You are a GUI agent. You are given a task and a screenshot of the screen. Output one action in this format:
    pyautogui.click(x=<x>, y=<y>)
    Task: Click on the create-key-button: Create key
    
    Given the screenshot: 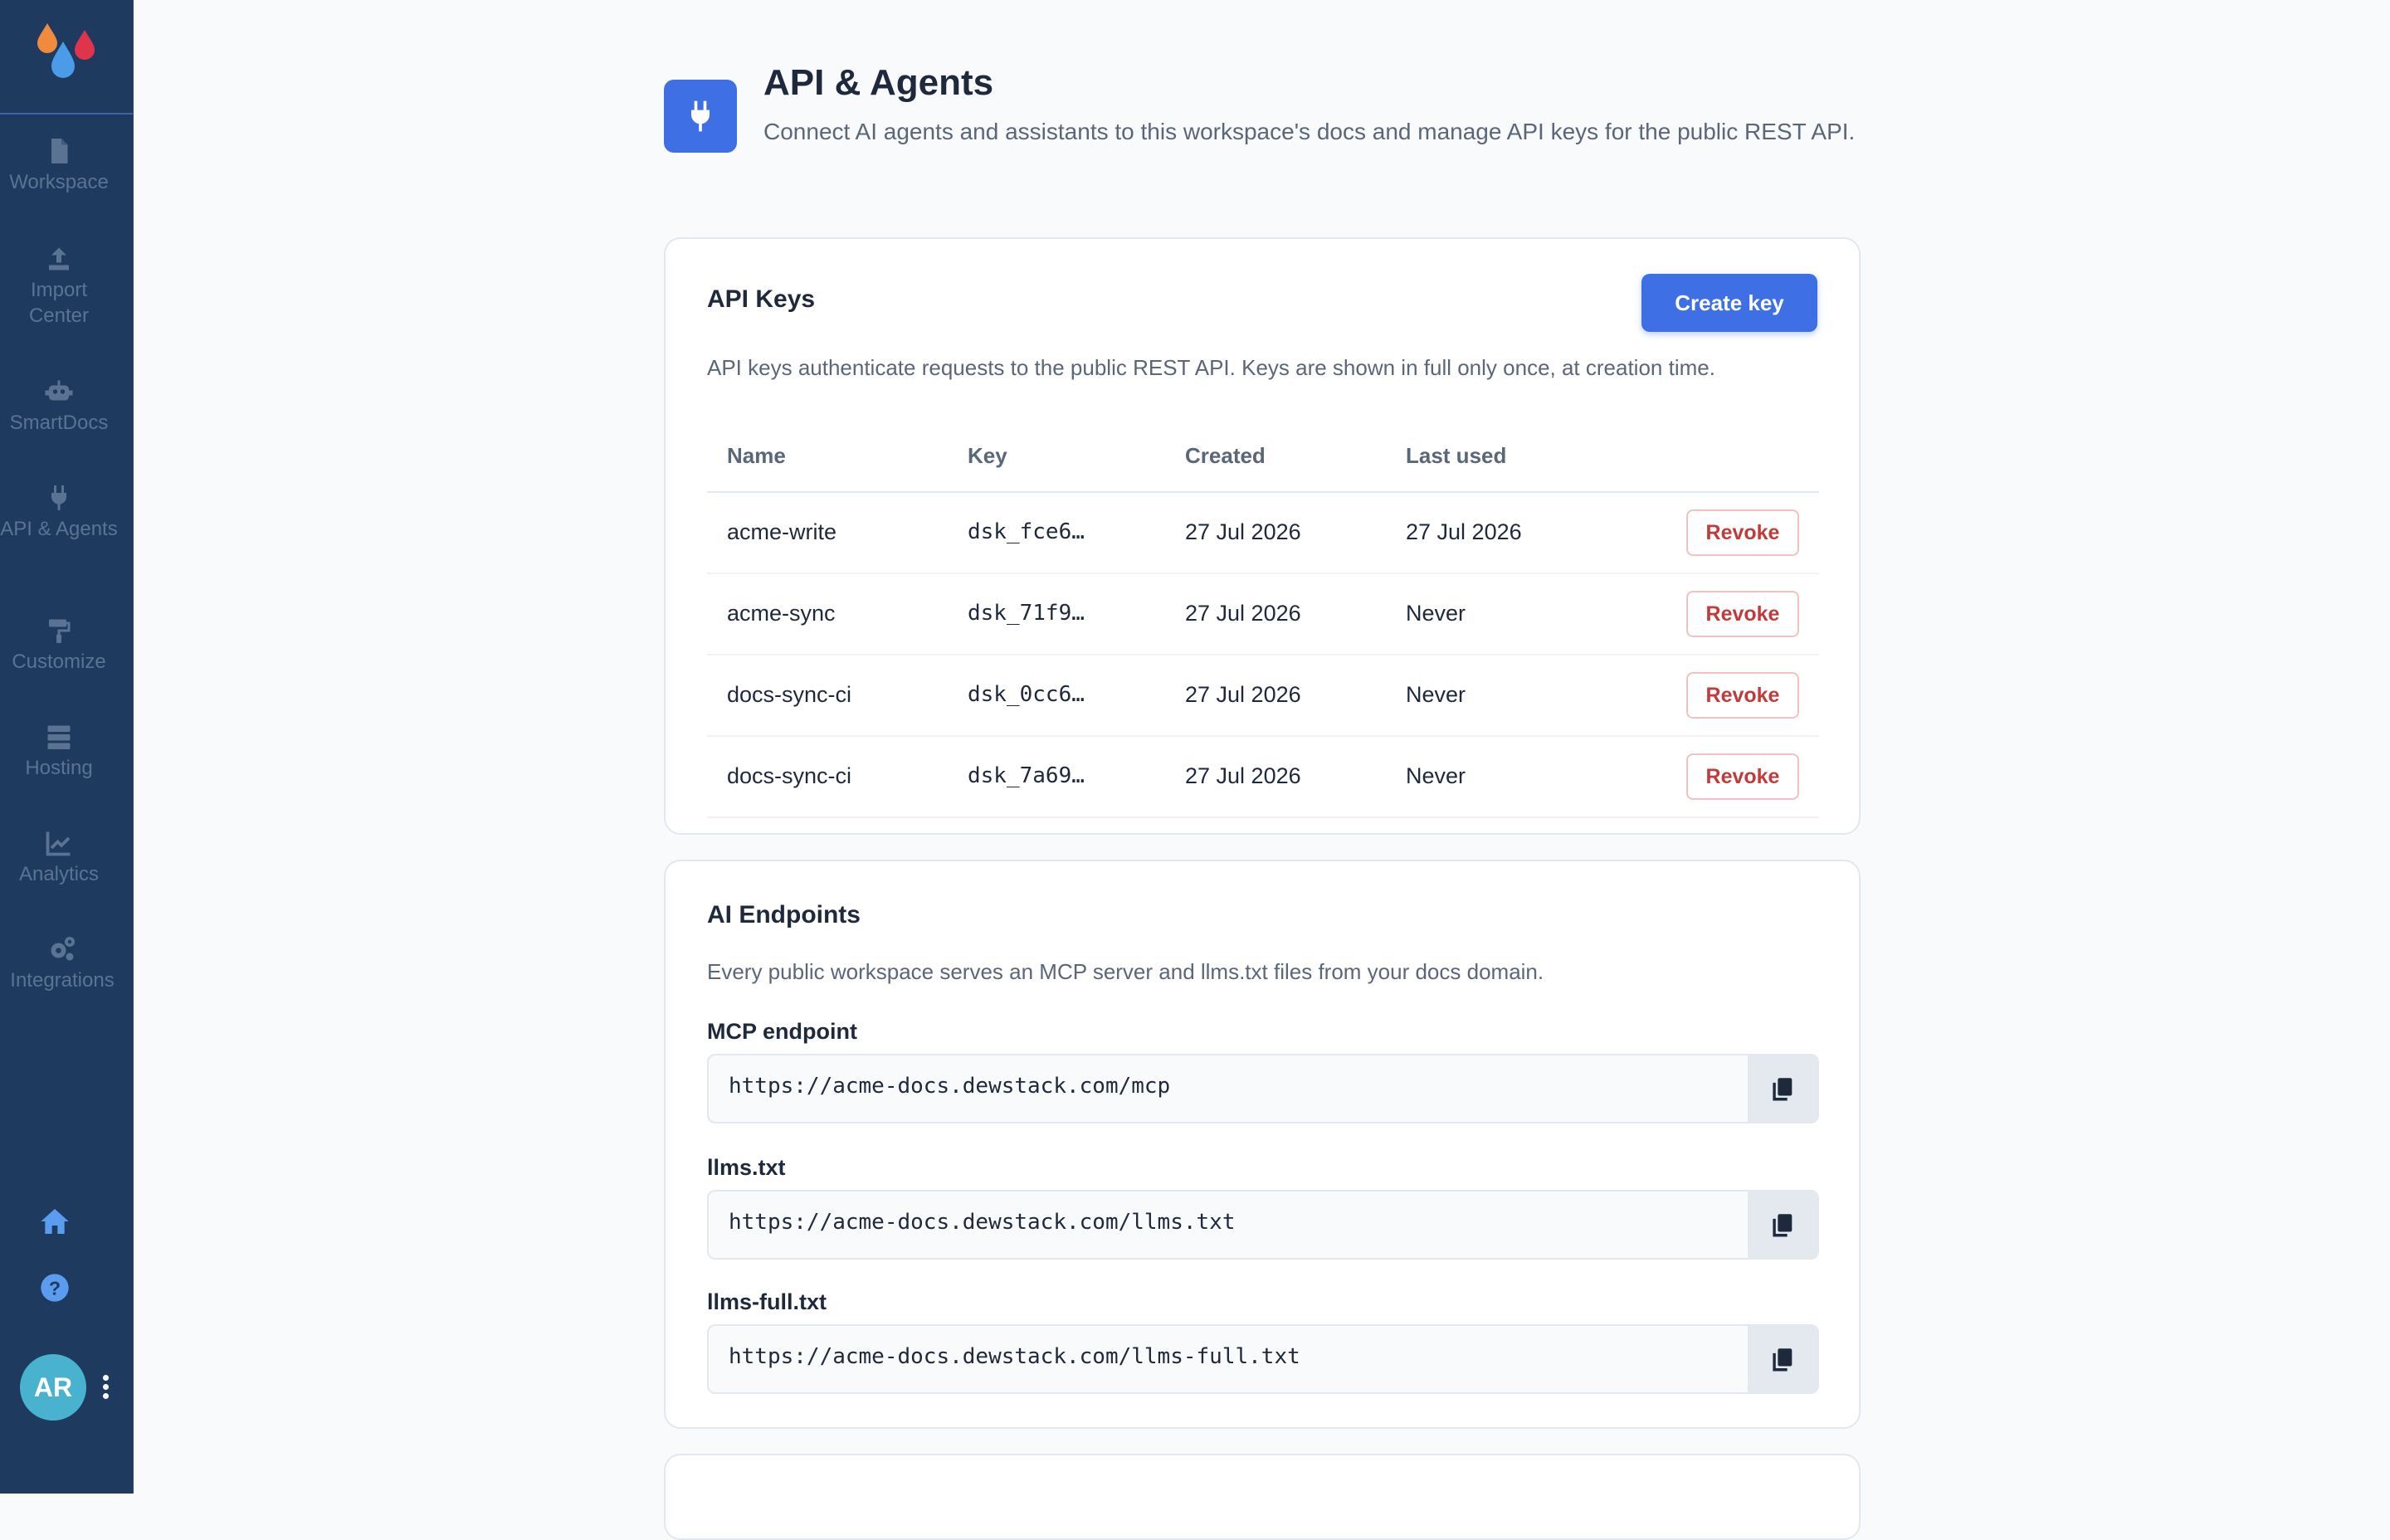 What is the action you would take?
    pyautogui.click(x=1729, y=303)
    